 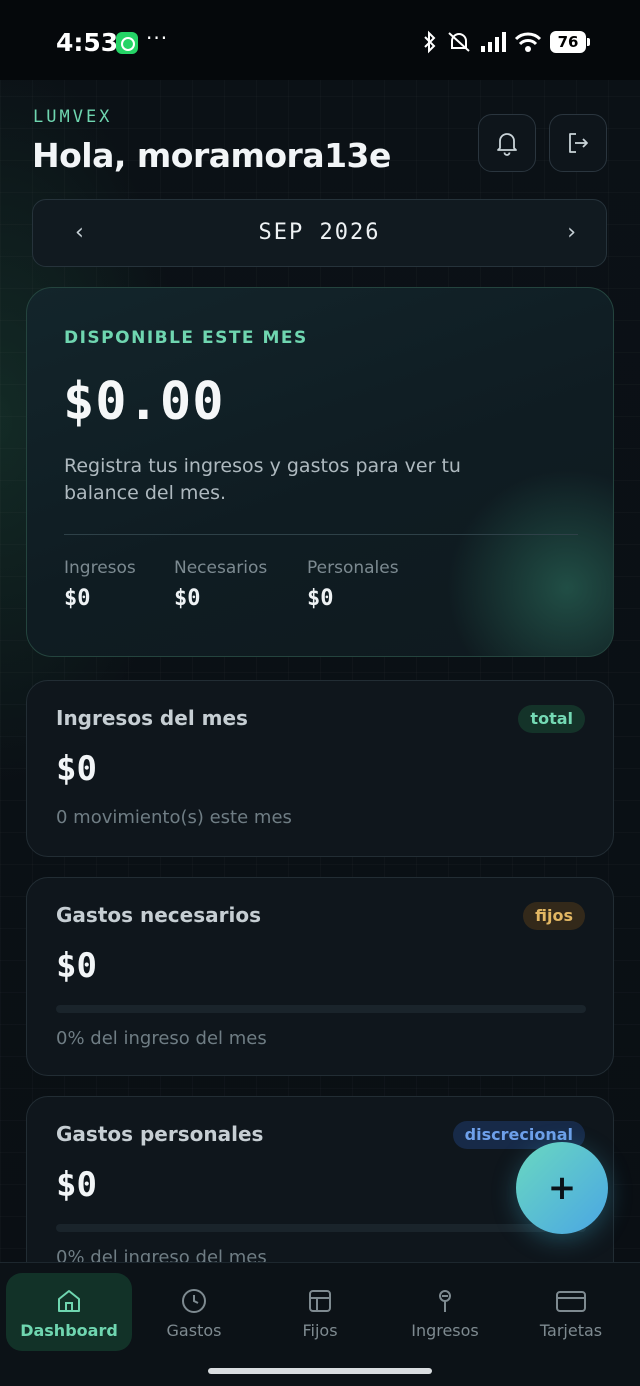 I want to click on nav-ingresos: Ingresos, so click(x=445, y=1312).